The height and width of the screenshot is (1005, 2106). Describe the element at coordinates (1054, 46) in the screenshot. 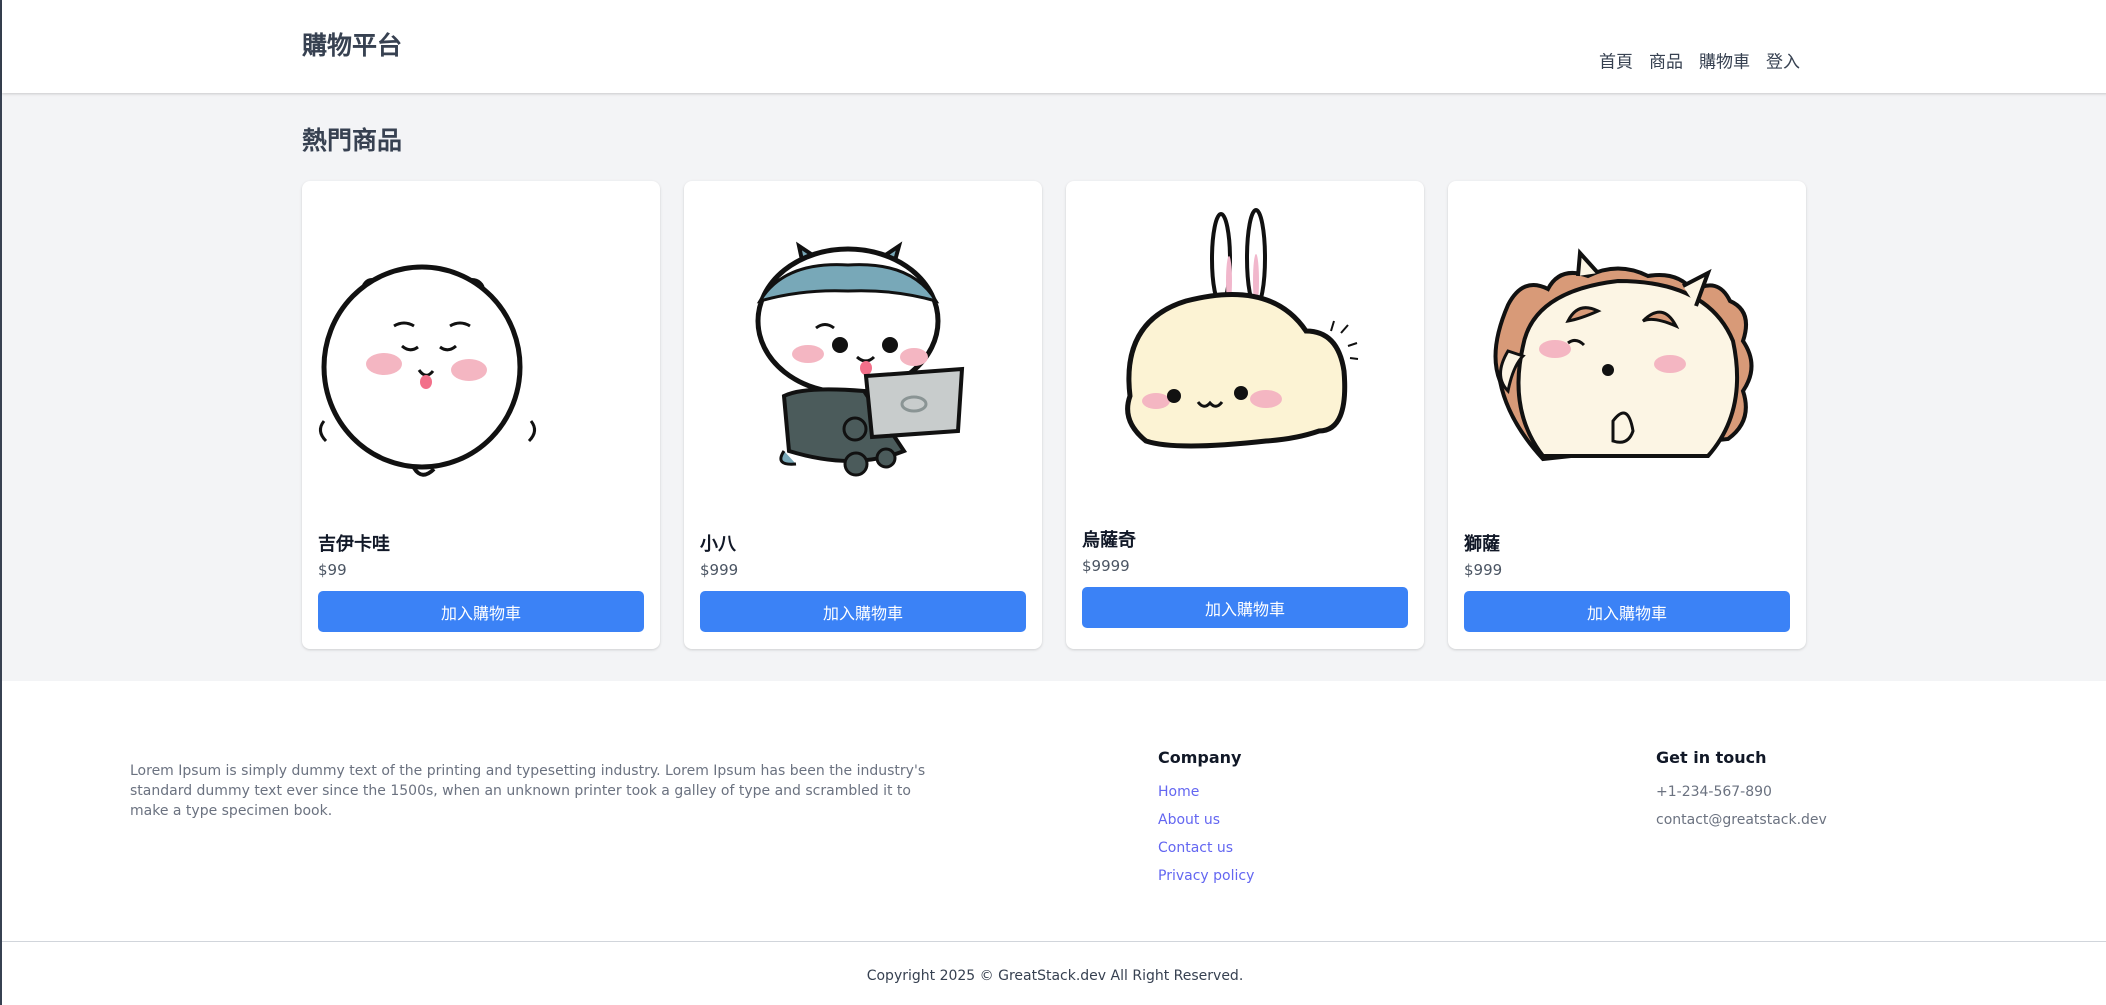

I see `top-navbar: 購物平台 首頁 商品 購物車 登入` at that location.